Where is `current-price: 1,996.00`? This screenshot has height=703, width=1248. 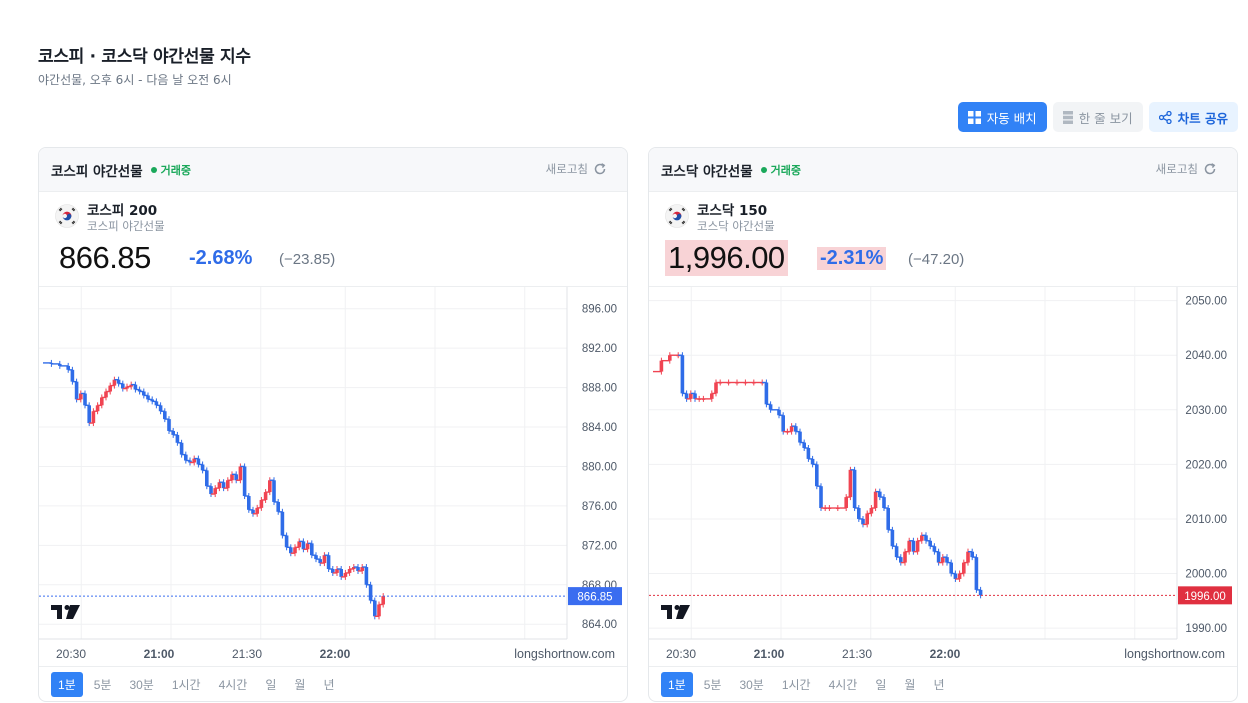
current-price: 1,996.00 is located at coordinates (726, 258).